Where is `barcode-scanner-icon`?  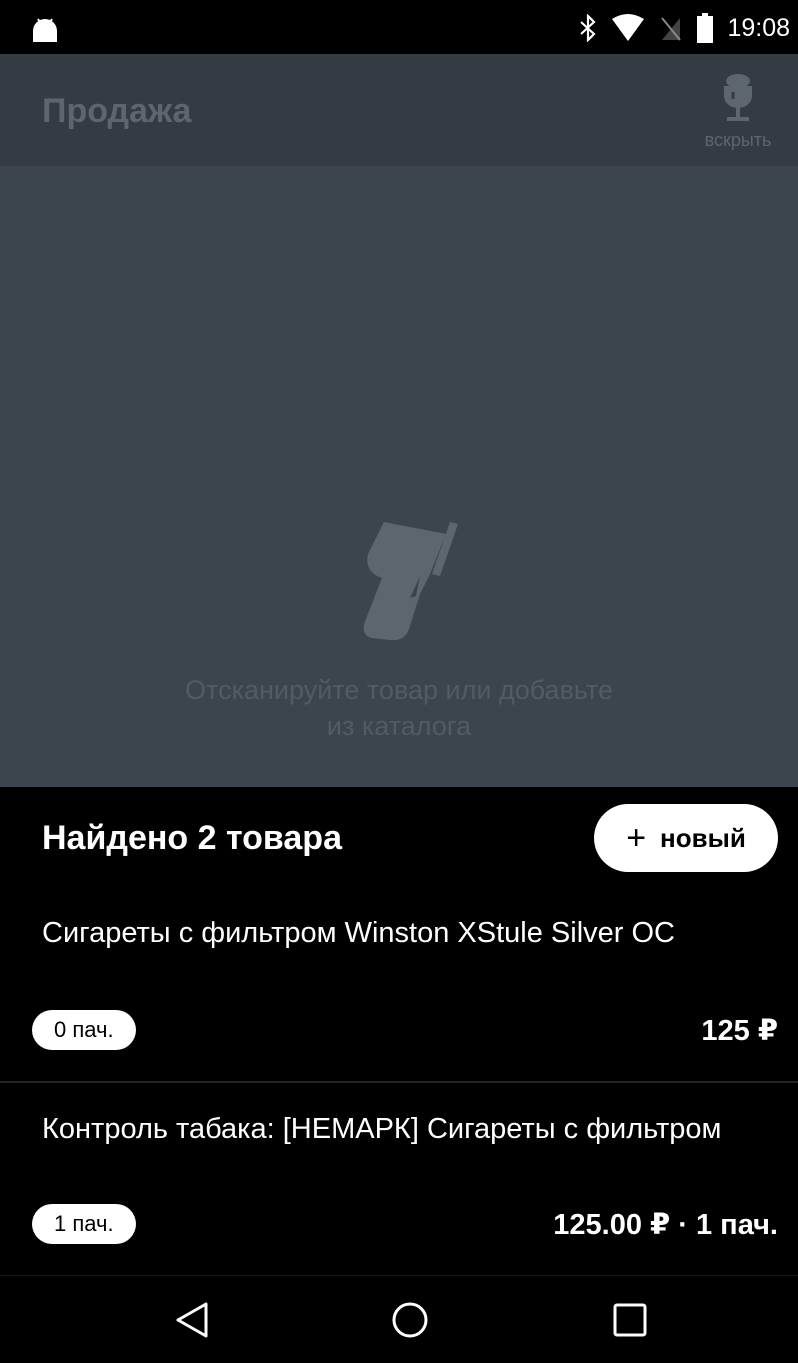 barcode-scanner-icon is located at coordinates (410, 581).